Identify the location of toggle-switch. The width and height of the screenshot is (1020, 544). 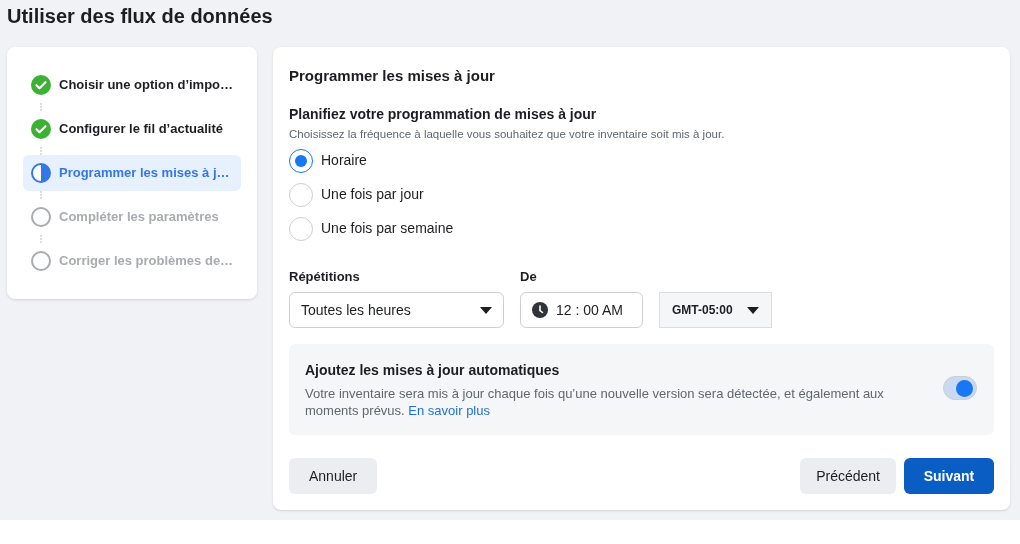
(960, 388).